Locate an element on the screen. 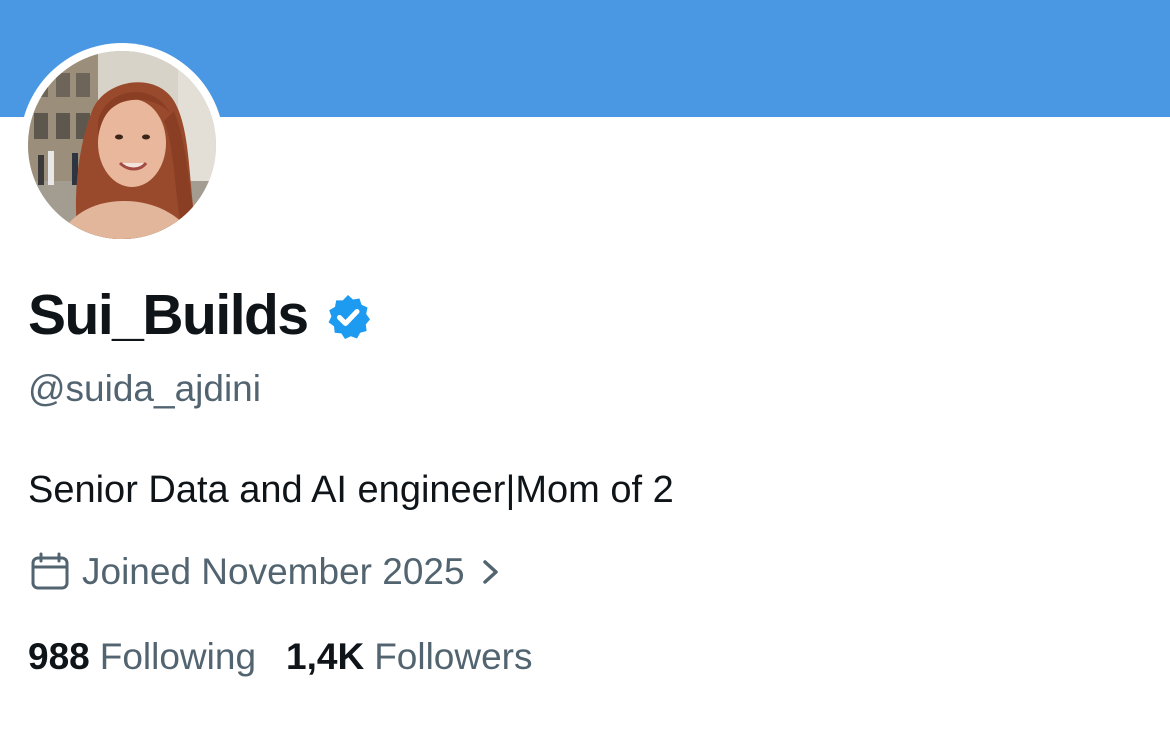  display-name: Sui_Builds is located at coordinates (168, 315).